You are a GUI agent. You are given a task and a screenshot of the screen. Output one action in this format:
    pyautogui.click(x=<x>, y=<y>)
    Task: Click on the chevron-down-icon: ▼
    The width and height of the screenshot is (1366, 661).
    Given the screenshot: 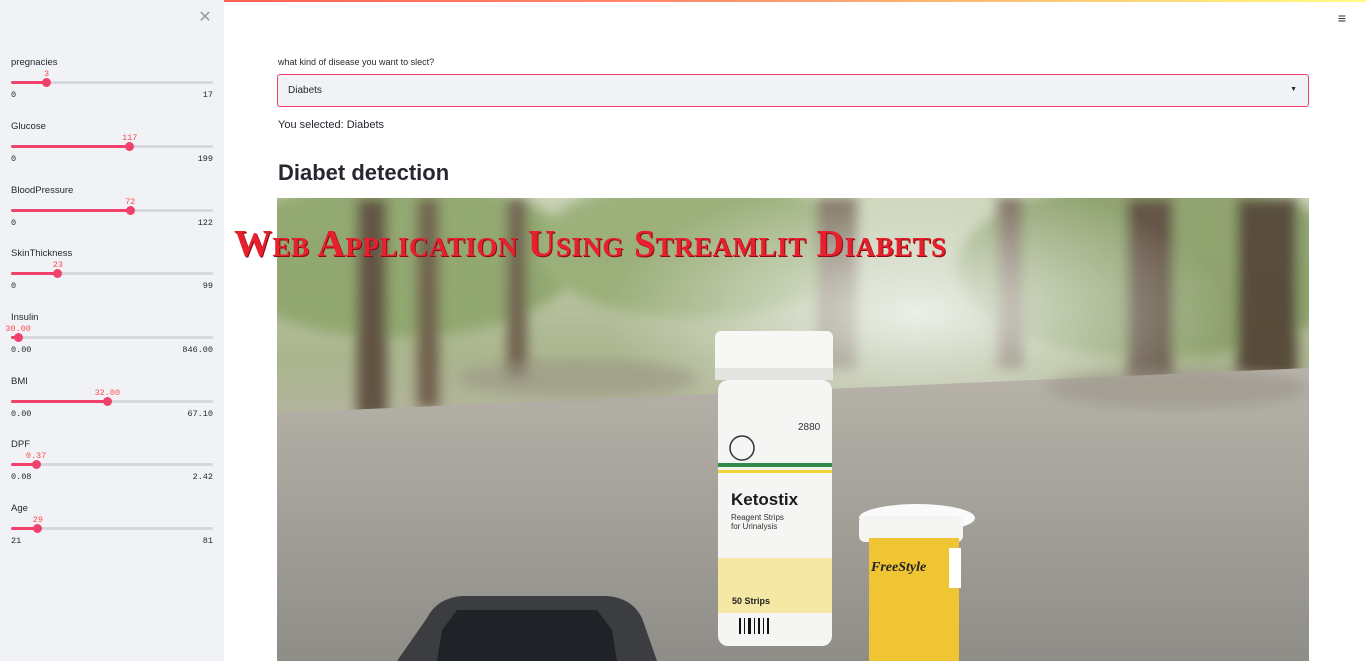 What is the action you would take?
    pyautogui.click(x=1293, y=89)
    